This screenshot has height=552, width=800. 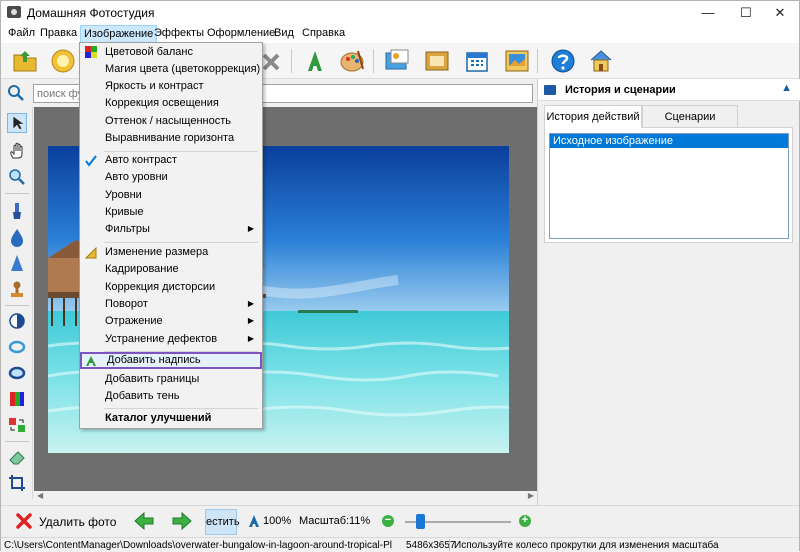 I want to click on menu-item-filters: Фильтры, so click(x=171, y=229).